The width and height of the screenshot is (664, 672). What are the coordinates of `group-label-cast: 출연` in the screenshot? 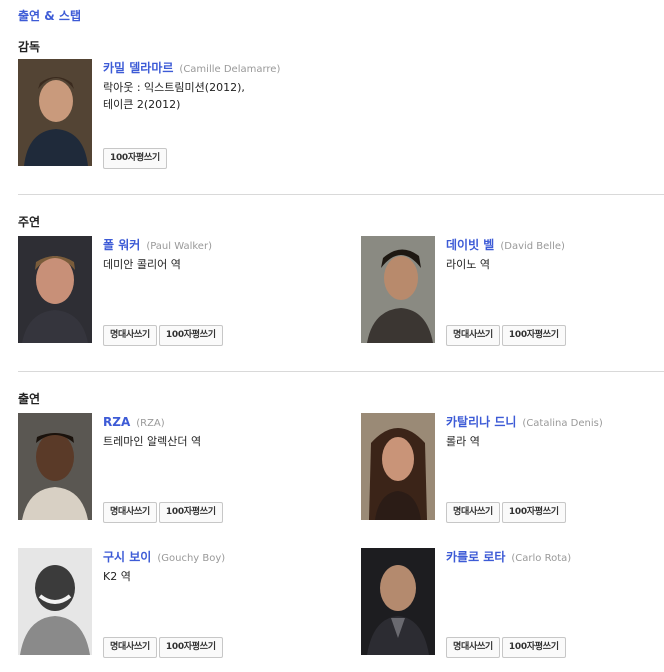 It's located at (29, 399).